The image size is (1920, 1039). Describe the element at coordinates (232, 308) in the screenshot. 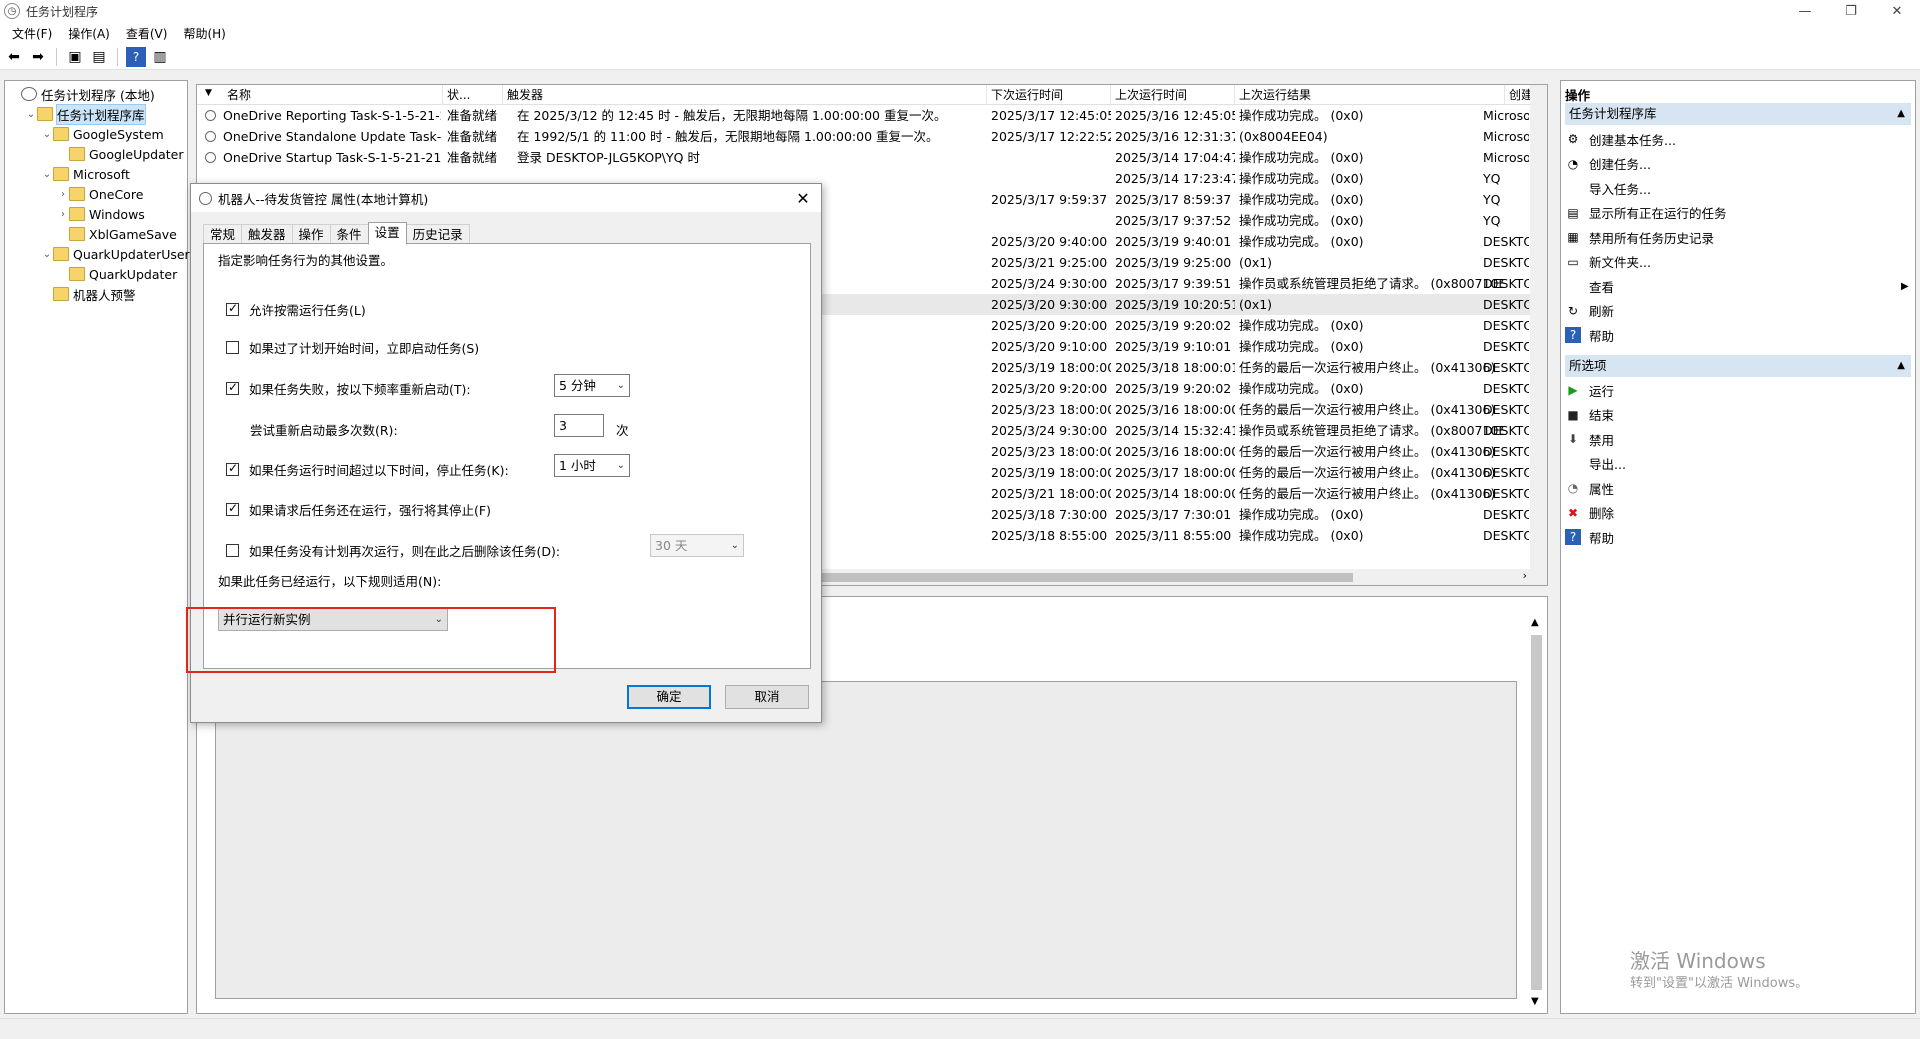

I see `allow-demand-checkbox` at that location.